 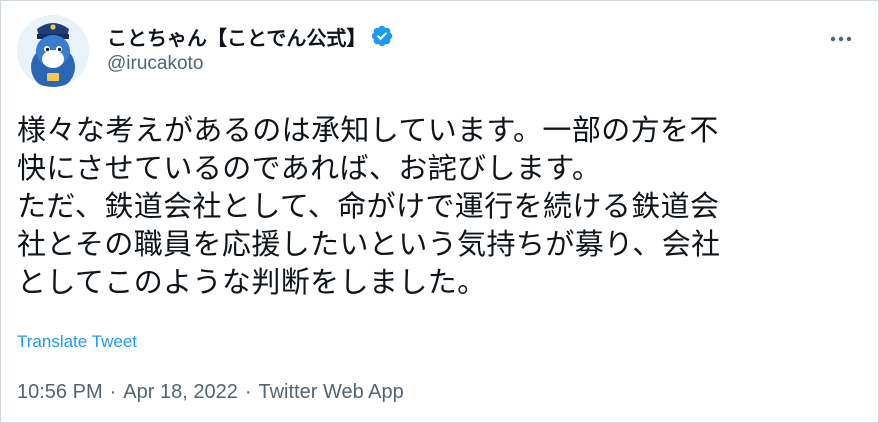 I want to click on verified-badge-icon, so click(x=382, y=36).